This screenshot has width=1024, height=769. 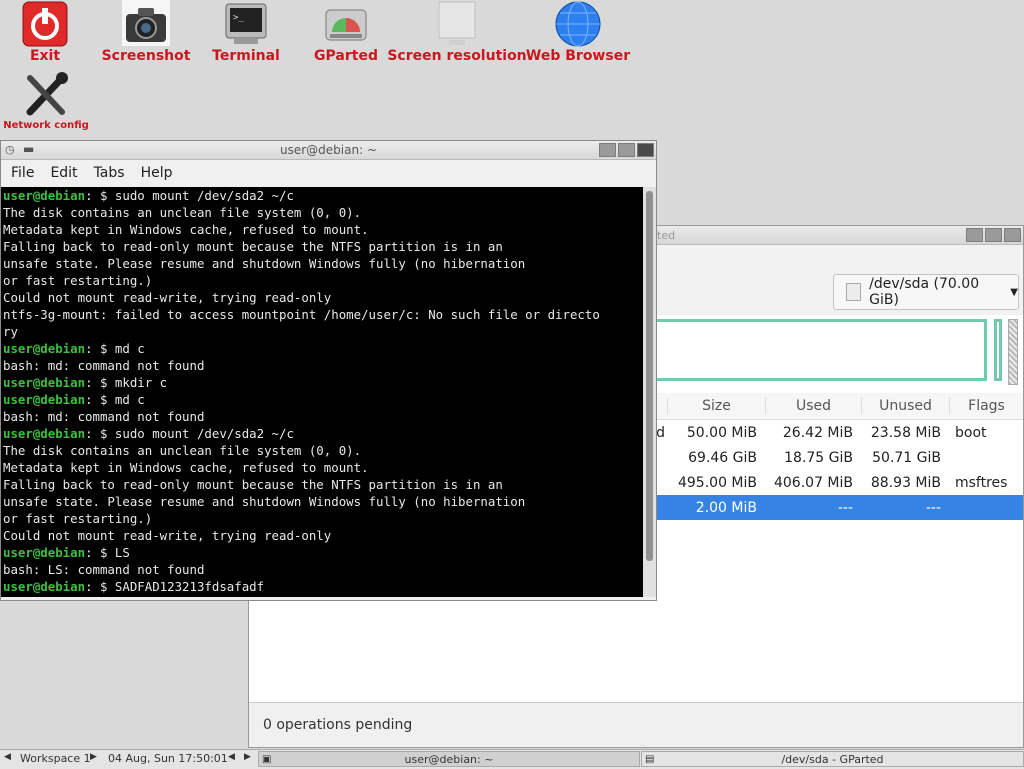 What do you see at coordinates (246, 56) in the screenshot?
I see `desktop-icon-label: Terminal` at bounding box center [246, 56].